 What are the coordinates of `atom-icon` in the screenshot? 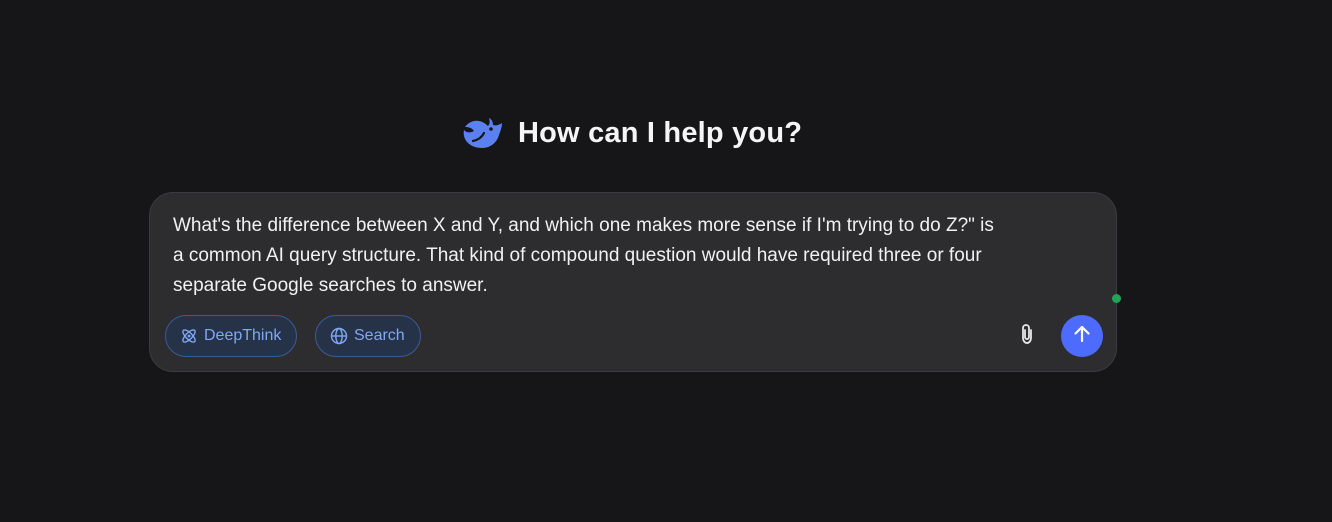 It's located at (189, 336).